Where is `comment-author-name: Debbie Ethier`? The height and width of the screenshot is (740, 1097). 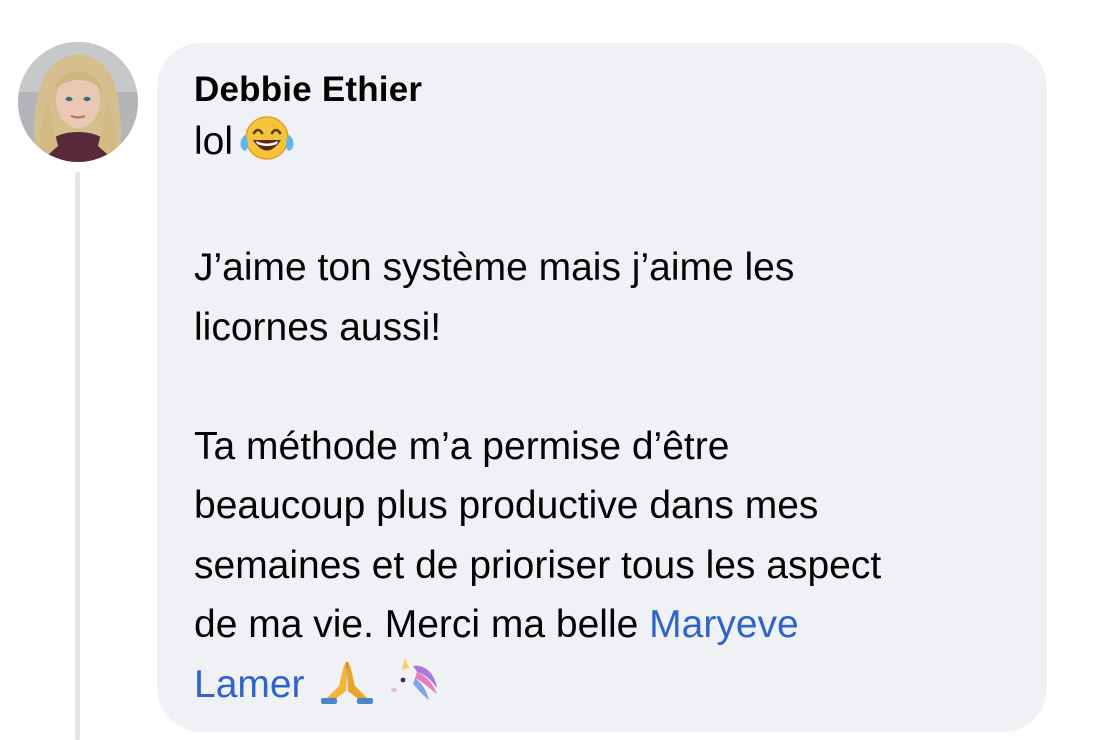
comment-author-name: Debbie Ethier is located at coordinates (605, 90).